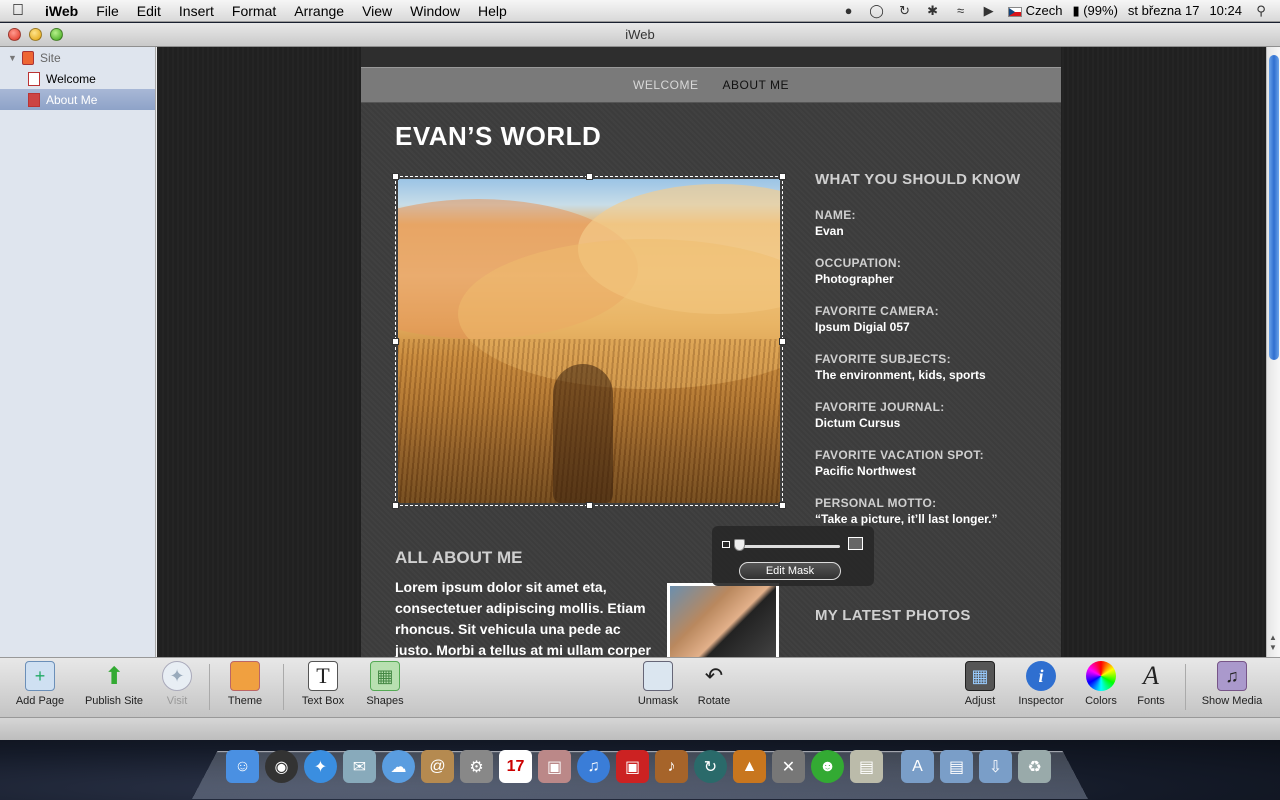  What do you see at coordinates (711, 85) in the screenshot?
I see `site-navbar: WELCOME ABOUT ME` at bounding box center [711, 85].